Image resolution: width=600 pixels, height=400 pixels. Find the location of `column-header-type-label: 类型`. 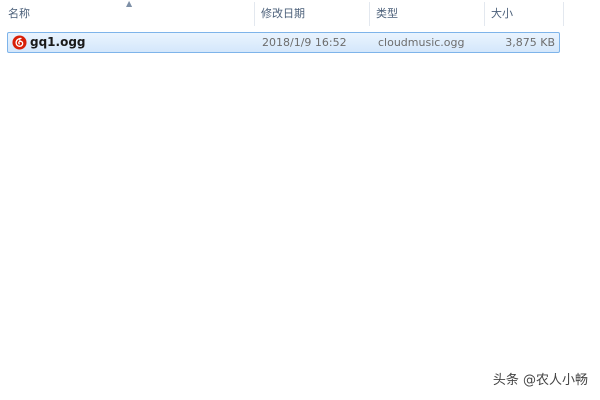

column-header-type-label: 类型 is located at coordinates (387, 13).